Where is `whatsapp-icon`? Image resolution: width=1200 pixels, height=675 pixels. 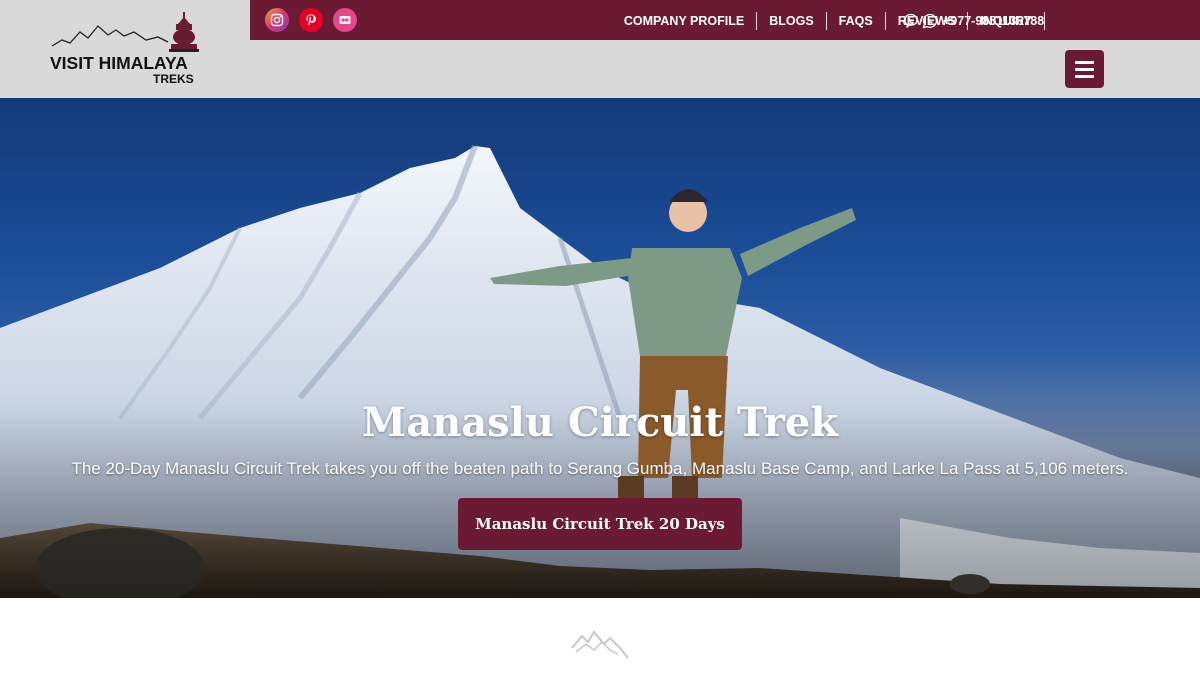
whatsapp-icon is located at coordinates (930, 21).